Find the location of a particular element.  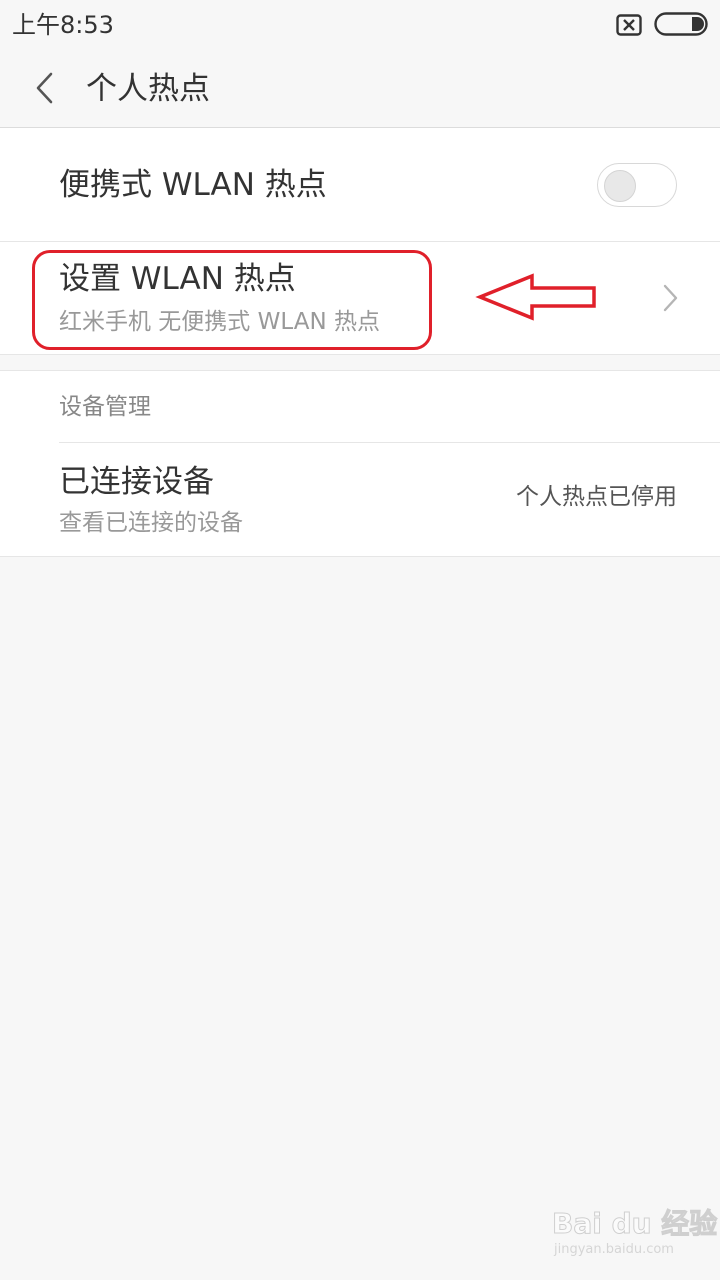

back-button is located at coordinates (44, 88).